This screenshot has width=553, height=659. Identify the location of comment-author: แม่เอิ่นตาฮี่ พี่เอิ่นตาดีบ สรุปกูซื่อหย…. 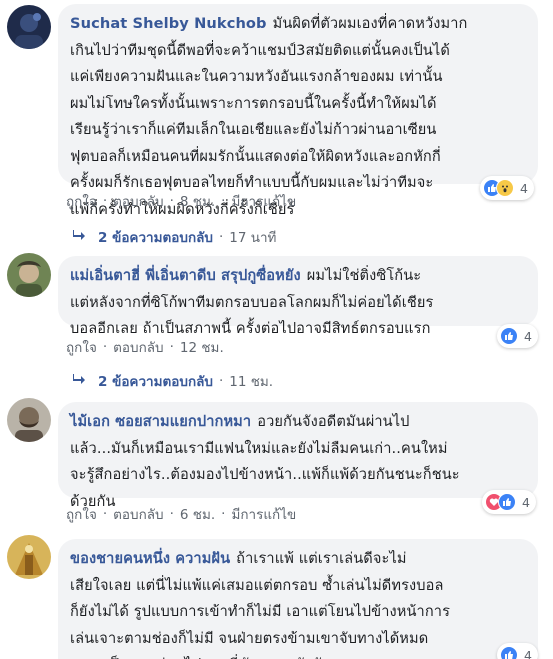
(185, 275).